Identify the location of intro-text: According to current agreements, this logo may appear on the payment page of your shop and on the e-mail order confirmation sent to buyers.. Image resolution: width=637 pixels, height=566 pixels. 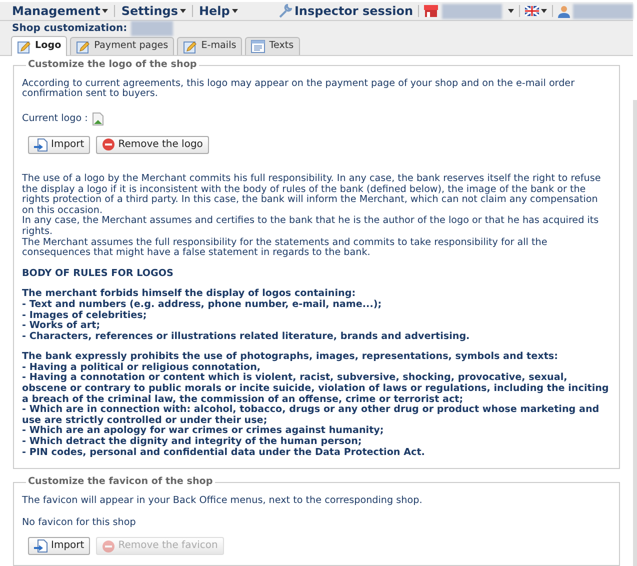
(299, 89).